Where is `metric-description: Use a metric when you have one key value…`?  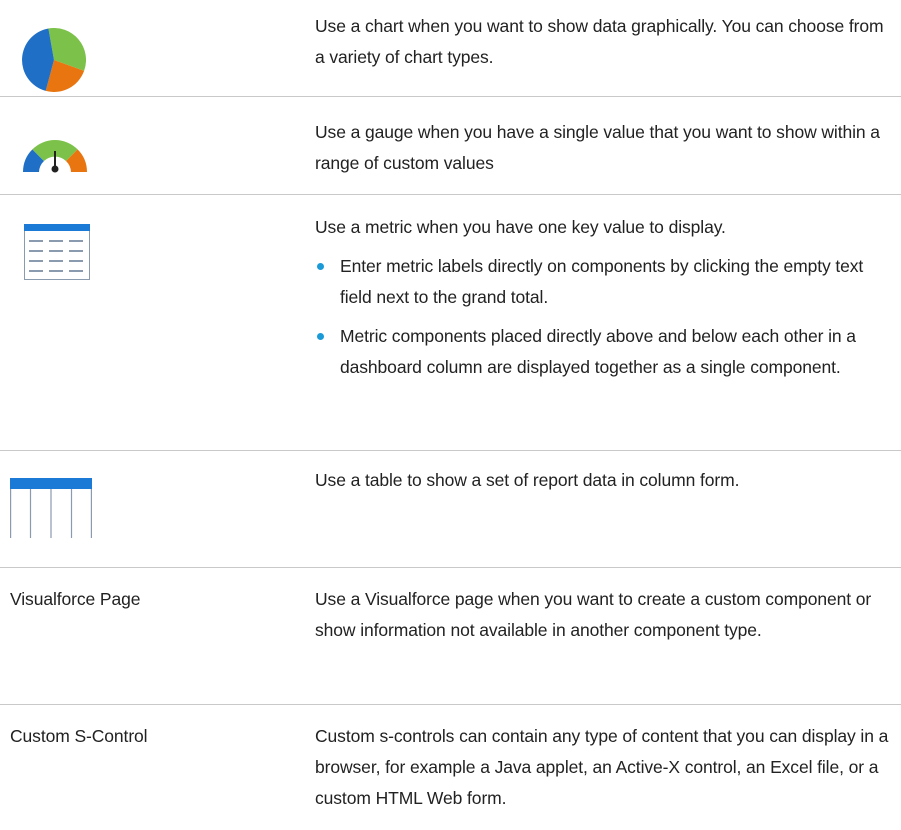 metric-description: Use a metric when you have one key value… is located at coordinates (520, 227).